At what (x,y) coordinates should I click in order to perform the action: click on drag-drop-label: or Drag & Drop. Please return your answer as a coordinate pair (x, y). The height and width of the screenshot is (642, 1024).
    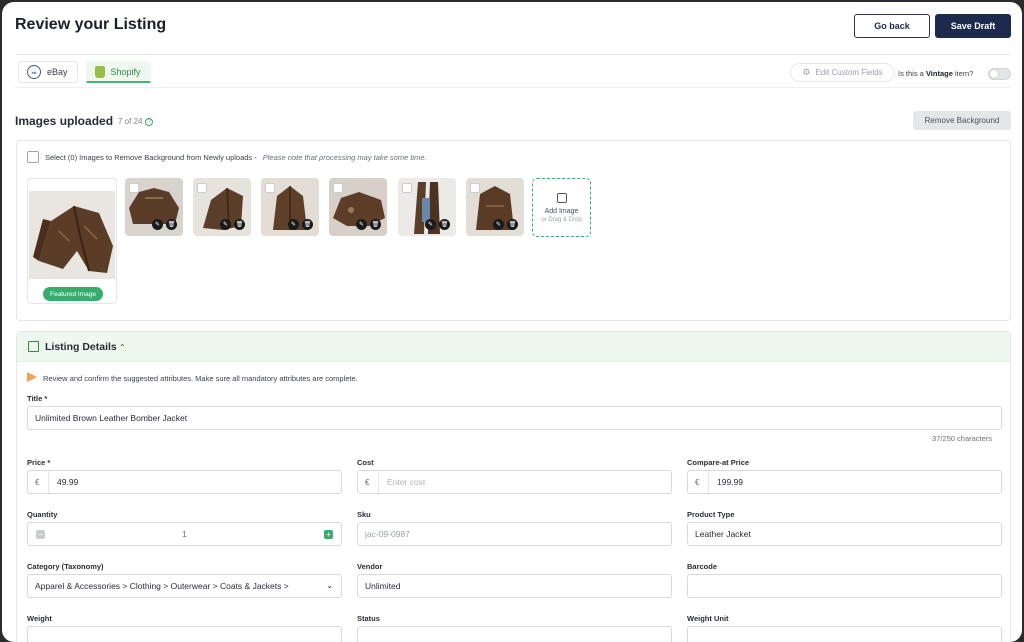
    Looking at the image, I should click on (561, 219).